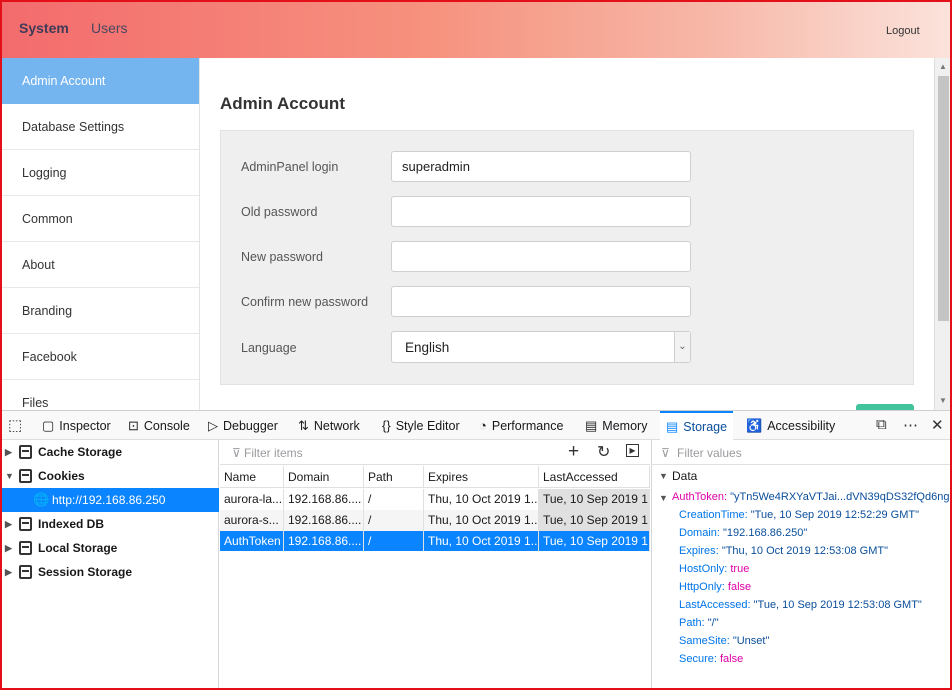 Image resolution: width=952 pixels, height=690 pixels. I want to click on tab-label: Storage, so click(705, 427).